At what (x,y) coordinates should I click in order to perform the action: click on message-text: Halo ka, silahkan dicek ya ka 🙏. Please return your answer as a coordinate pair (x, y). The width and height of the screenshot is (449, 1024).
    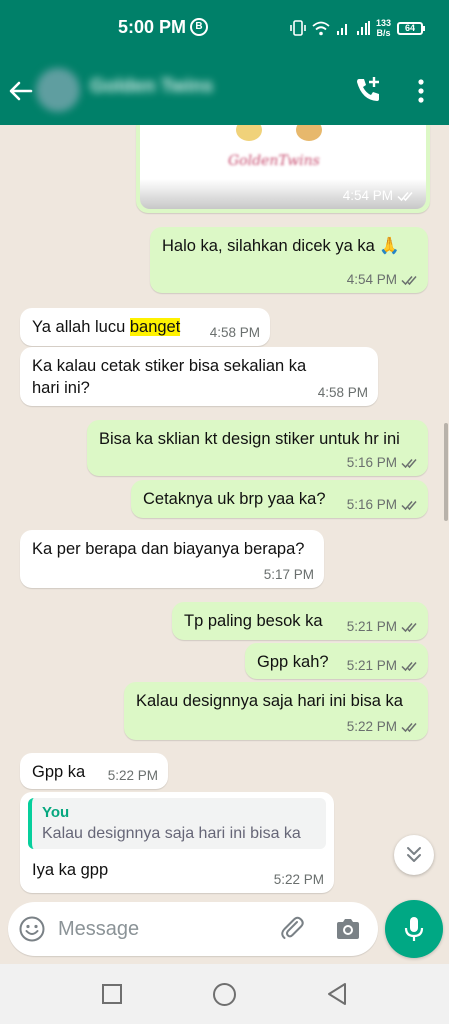
    Looking at the image, I should click on (281, 246).